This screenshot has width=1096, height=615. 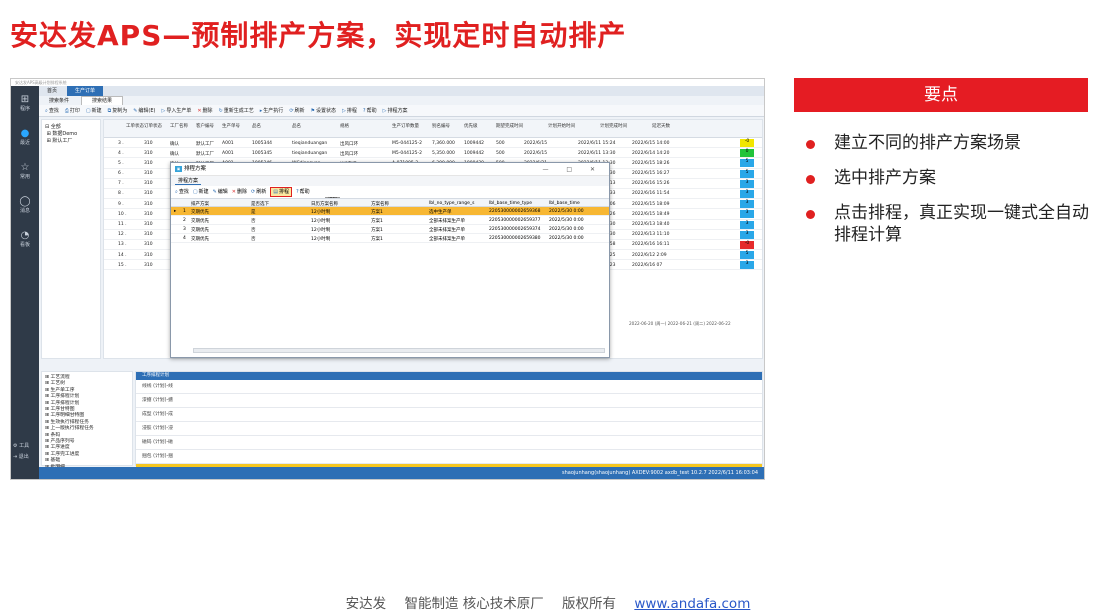 What do you see at coordinates (236, 110) in the screenshot?
I see `toolbar-button: ↻重新生成工艺` at bounding box center [236, 110].